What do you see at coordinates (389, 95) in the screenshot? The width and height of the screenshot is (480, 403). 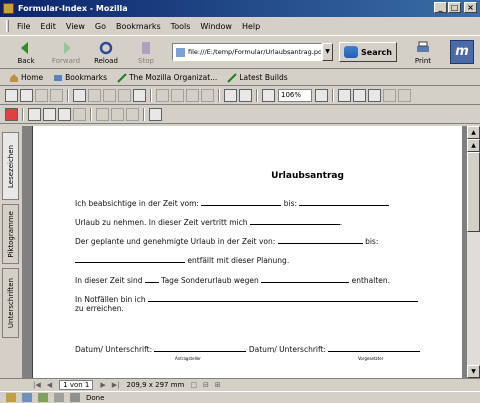 I see `reflow-icon` at bounding box center [389, 95].